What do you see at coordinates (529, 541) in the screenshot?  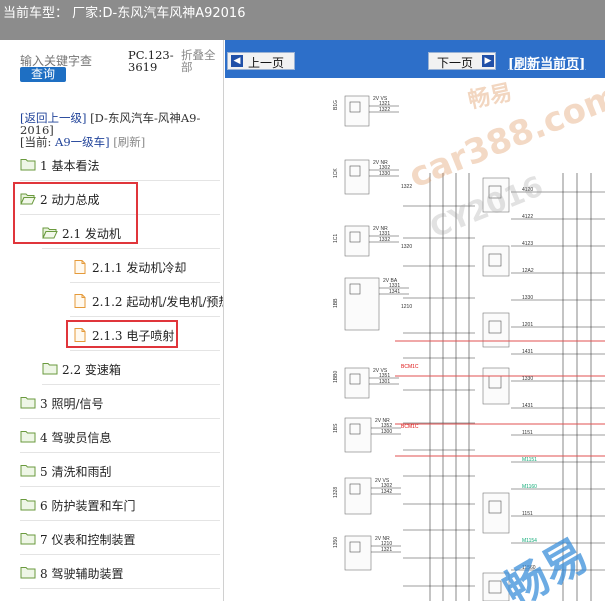 I see `diagram-label: M1154` at bounding box center [529, 541].